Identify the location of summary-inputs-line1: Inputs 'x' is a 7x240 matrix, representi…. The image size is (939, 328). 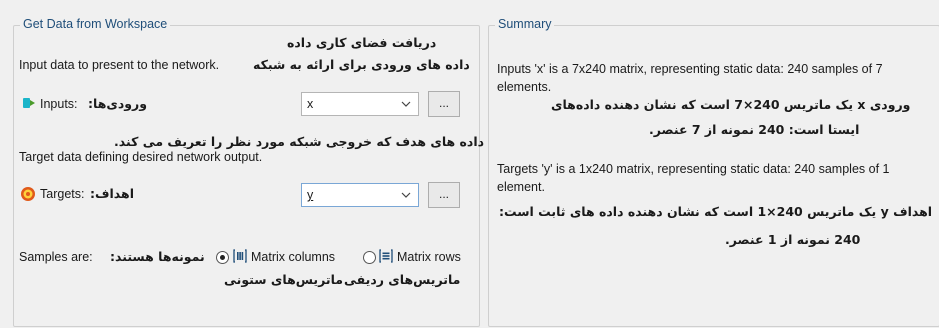
(690, 69).